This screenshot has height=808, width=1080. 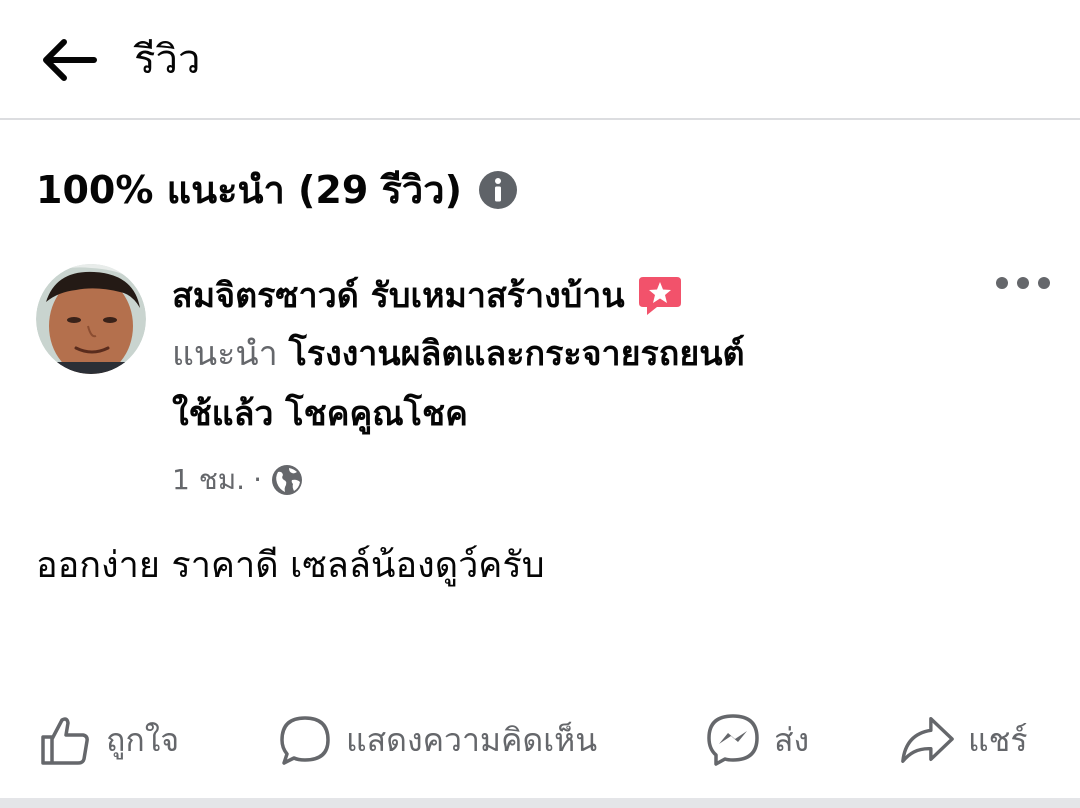 What do you see at coordinates (498, 190) in the screenshot?
I see `info-icon` at bounding box center [498, 190].